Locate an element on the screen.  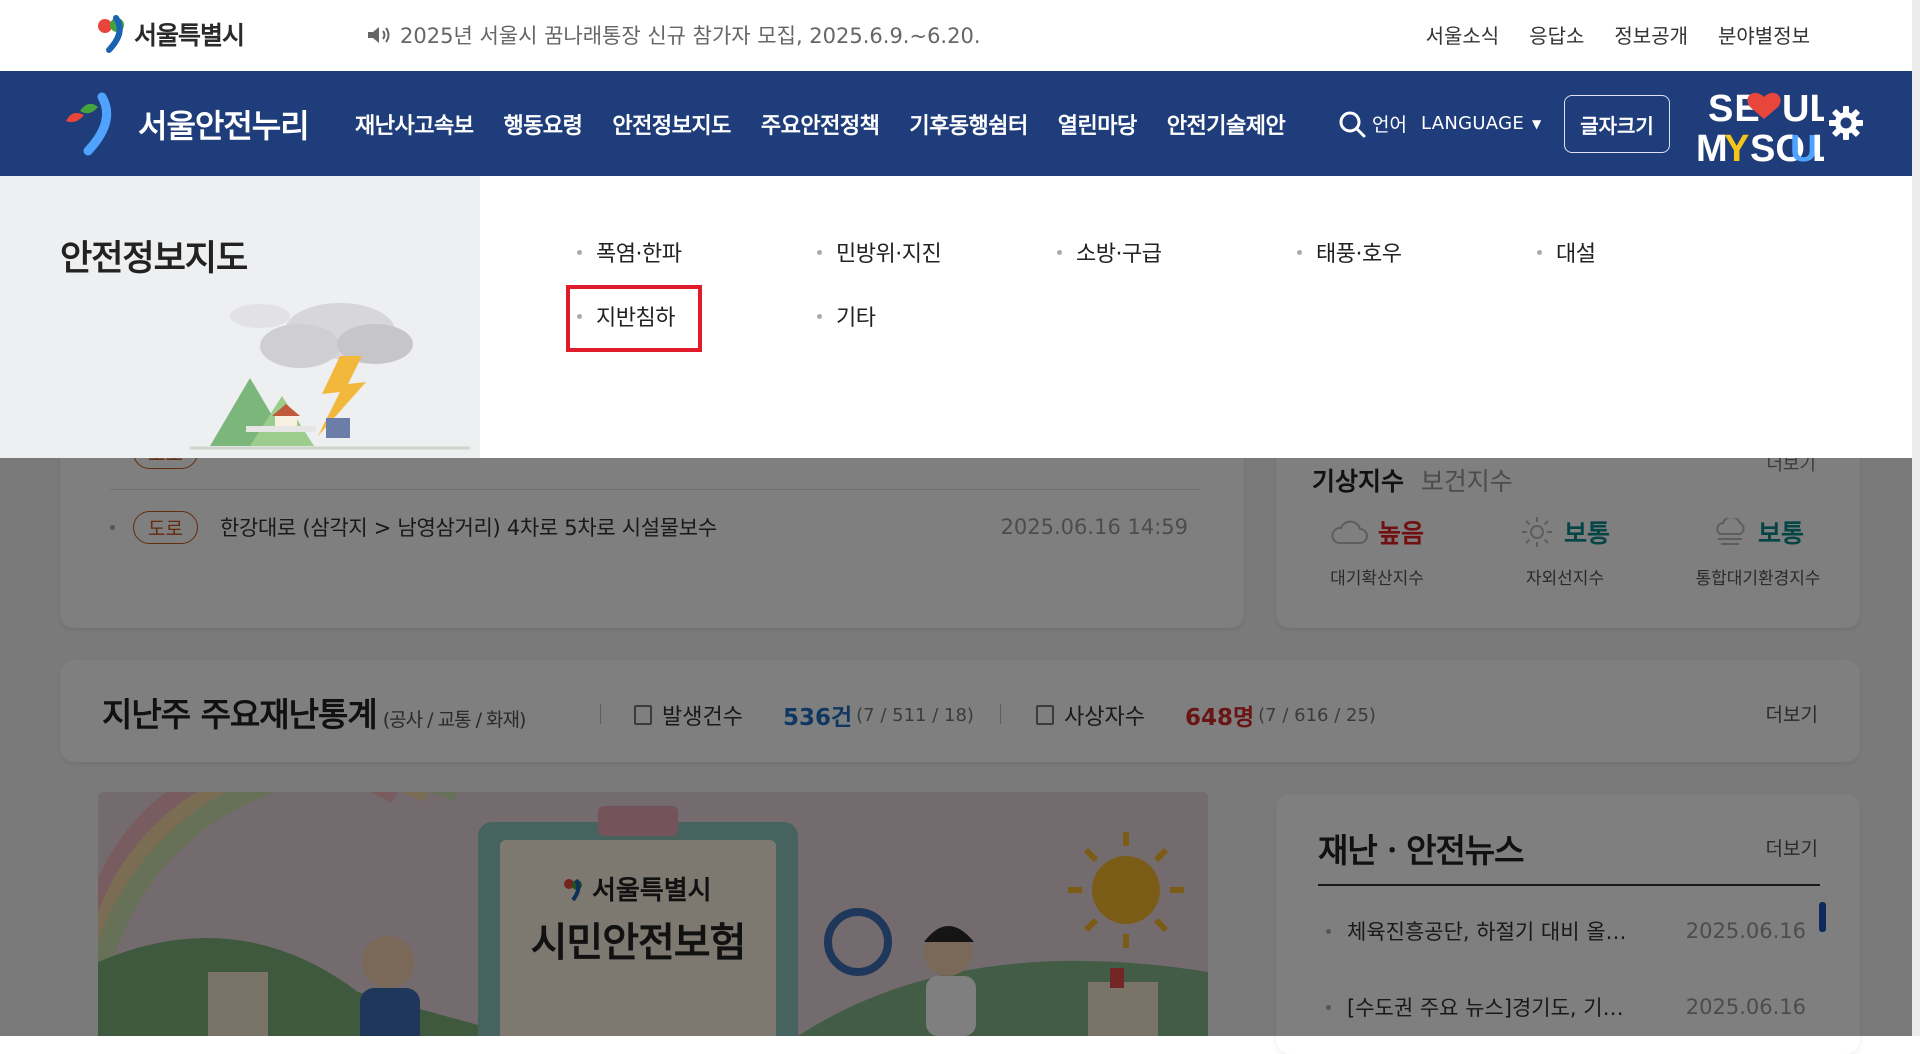
menu-safety-policy: 주요안전정책 is located at coordinates (820, 124).